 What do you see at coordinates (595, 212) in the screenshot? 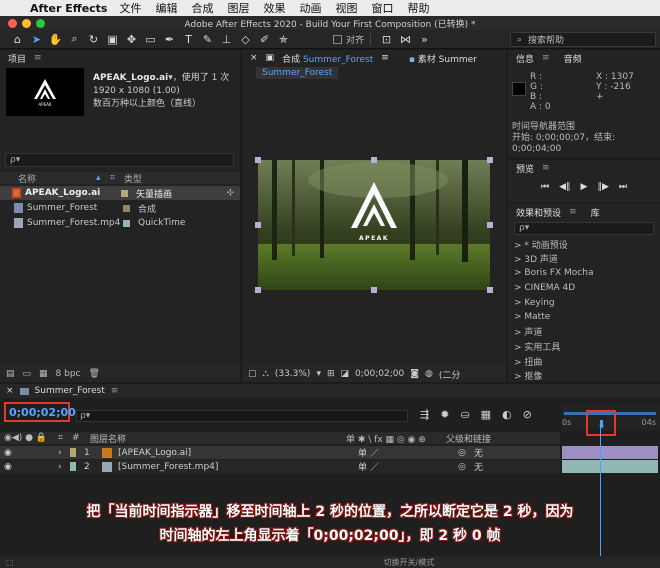
I see `tab-libraries: 库` at bounding box center [595, 212].